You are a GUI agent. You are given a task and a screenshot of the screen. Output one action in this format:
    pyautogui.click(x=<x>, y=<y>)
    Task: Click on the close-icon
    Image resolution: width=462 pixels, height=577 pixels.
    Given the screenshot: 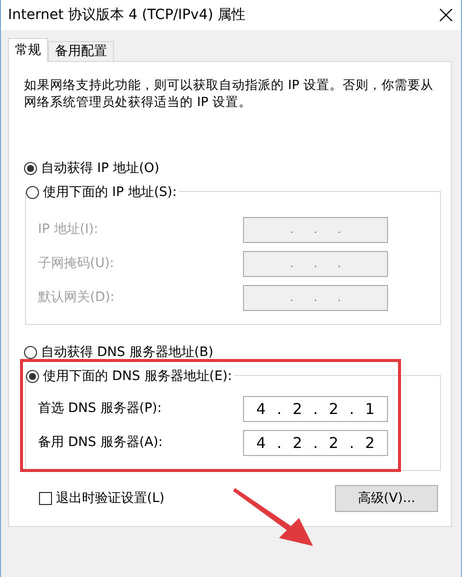 What is the action you would take?
    pyautogui.click(x=446, y=15)
    